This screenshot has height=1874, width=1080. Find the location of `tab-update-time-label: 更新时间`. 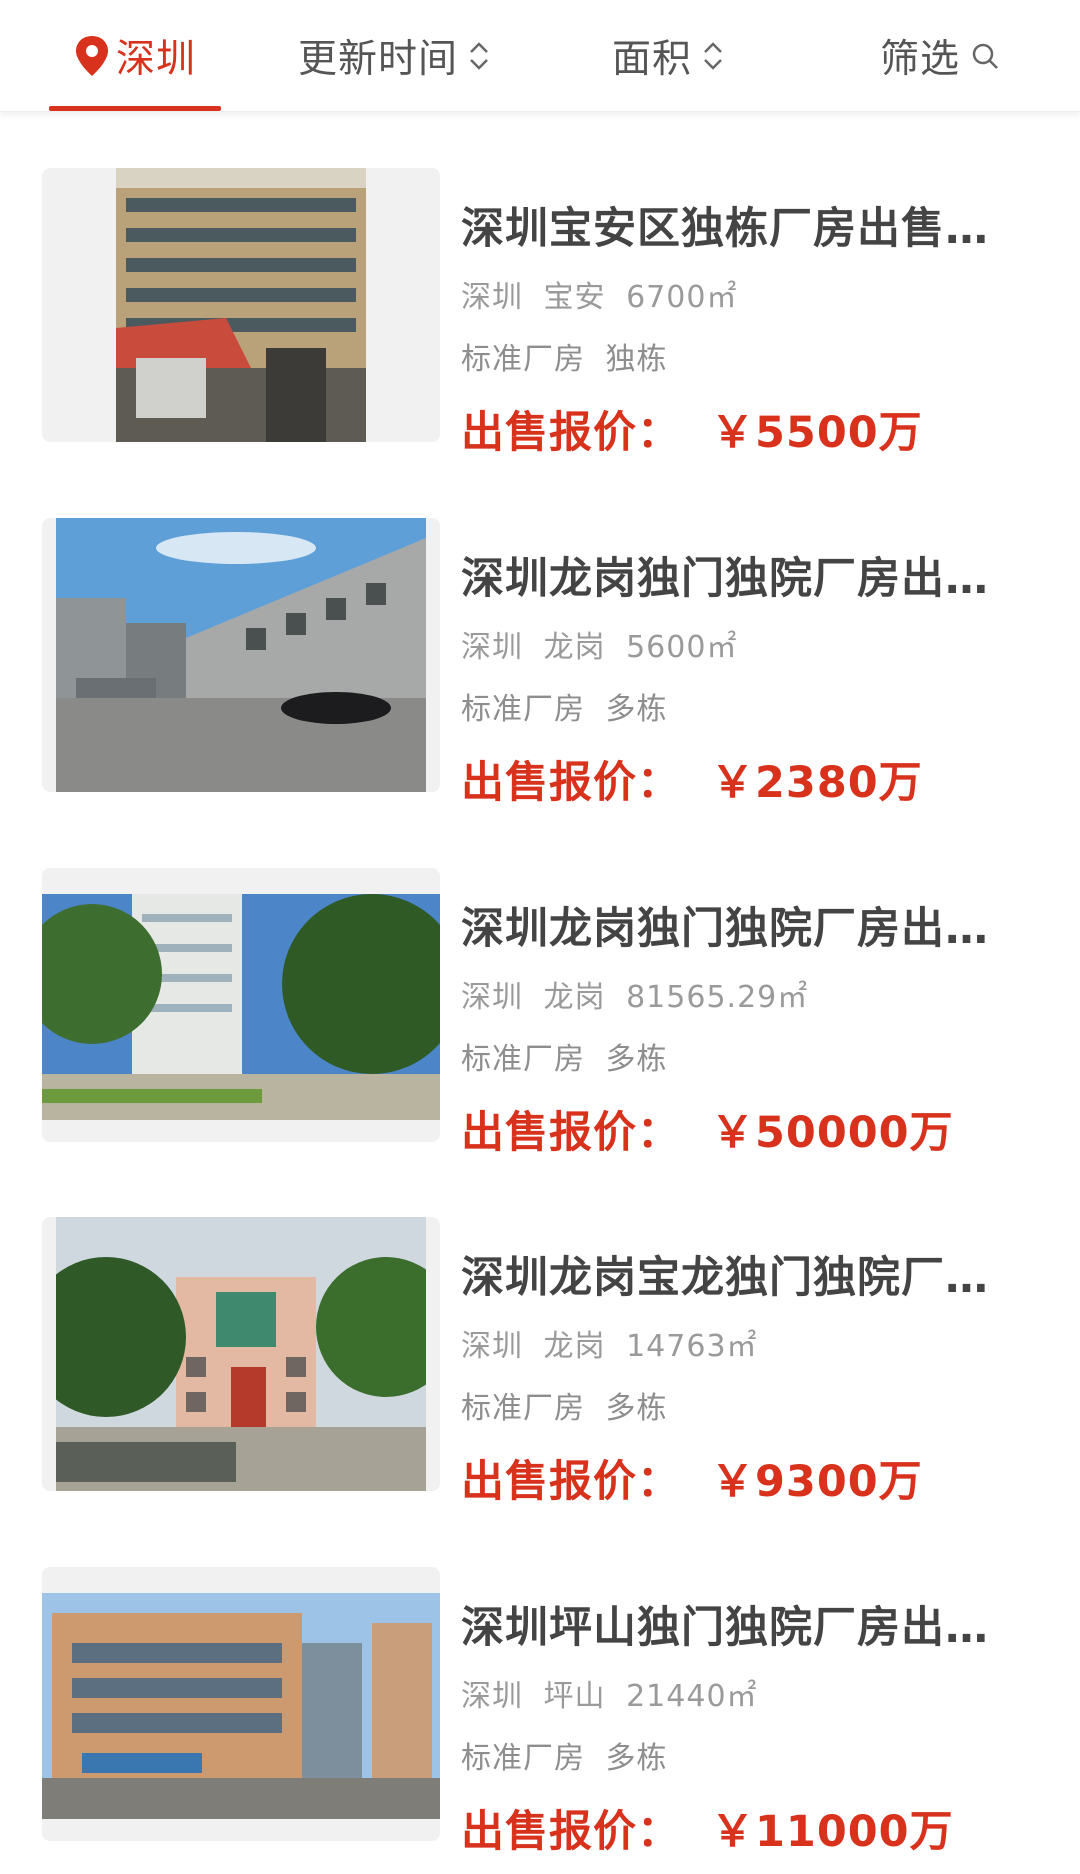

tab-update-time-label: 更新时间 is located at coordinates (378, 59).